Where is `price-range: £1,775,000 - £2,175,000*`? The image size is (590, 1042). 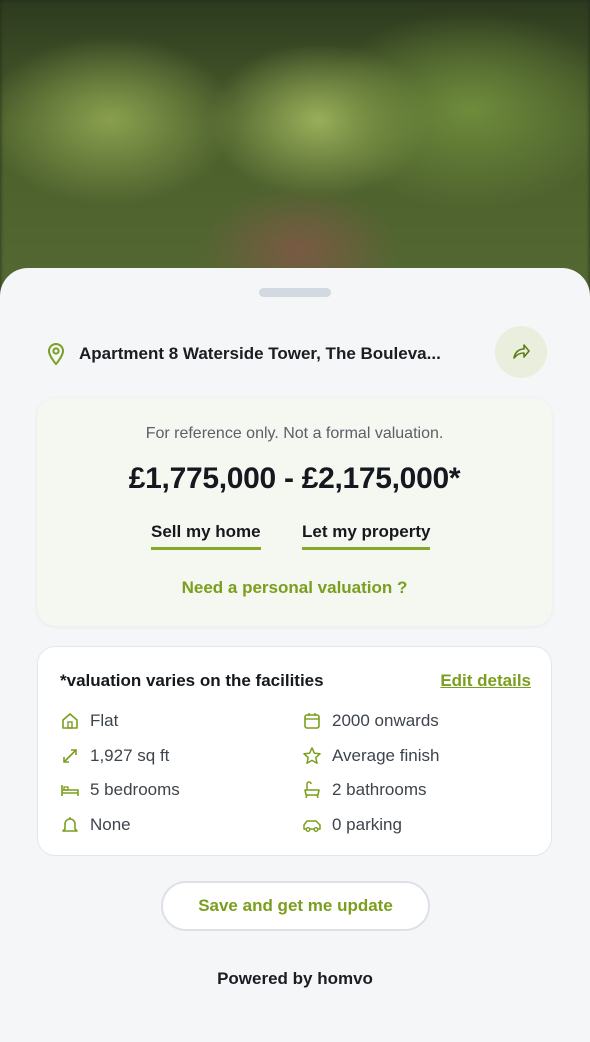
price-range: £1,775,000 - £2,175,000* is located at coordinates (294, 478).